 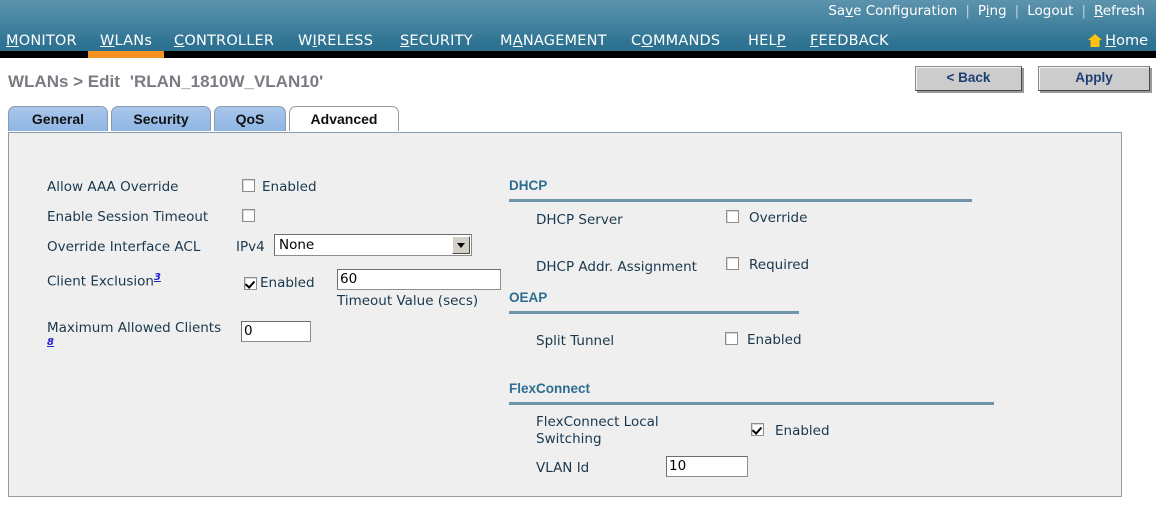 What do you see at coordinates (128, 217) in the screenshot?
I see `enable-session-timeout-label: Enable Session Timeout` at bounding box center [128, 217].